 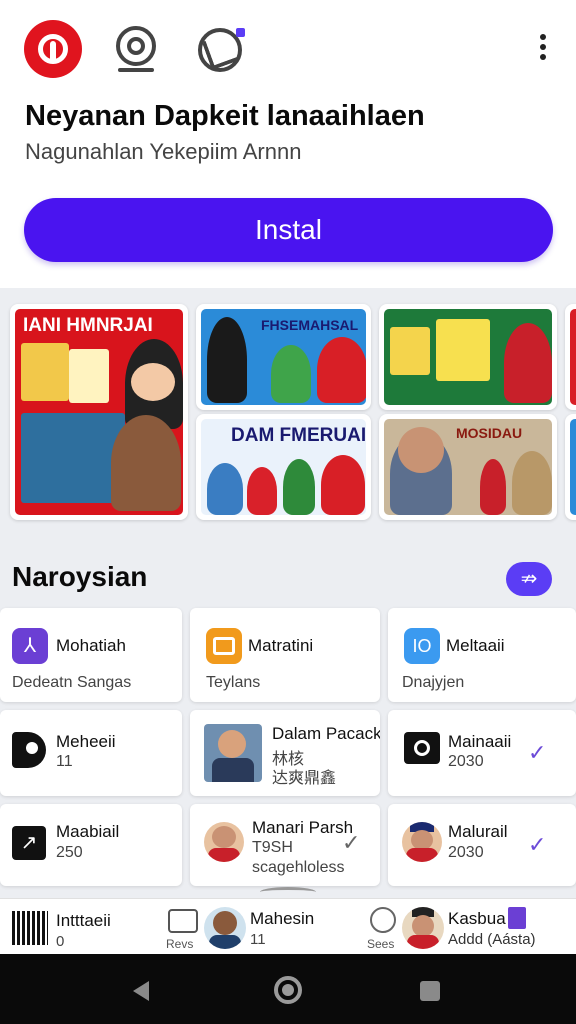 What do you see at coordinates (277, 930) in the screenshot?
I see `bottom-nav-item: Mahesin 11` at bounding box center [277, 930].